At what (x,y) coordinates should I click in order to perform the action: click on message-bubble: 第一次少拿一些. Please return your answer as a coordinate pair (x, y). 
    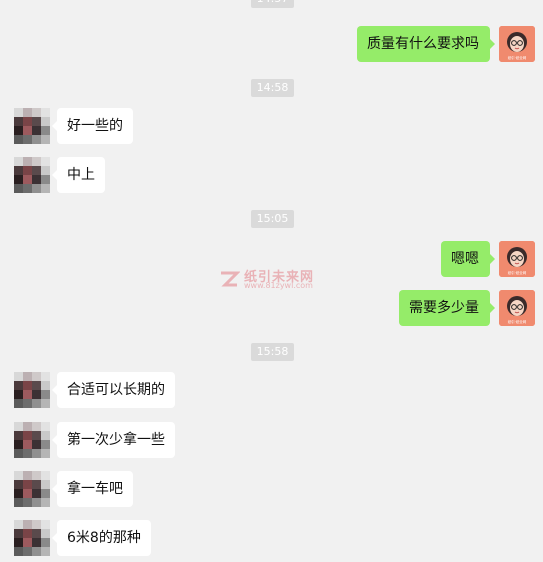
    Looking at the image, I should click on (113, 440).